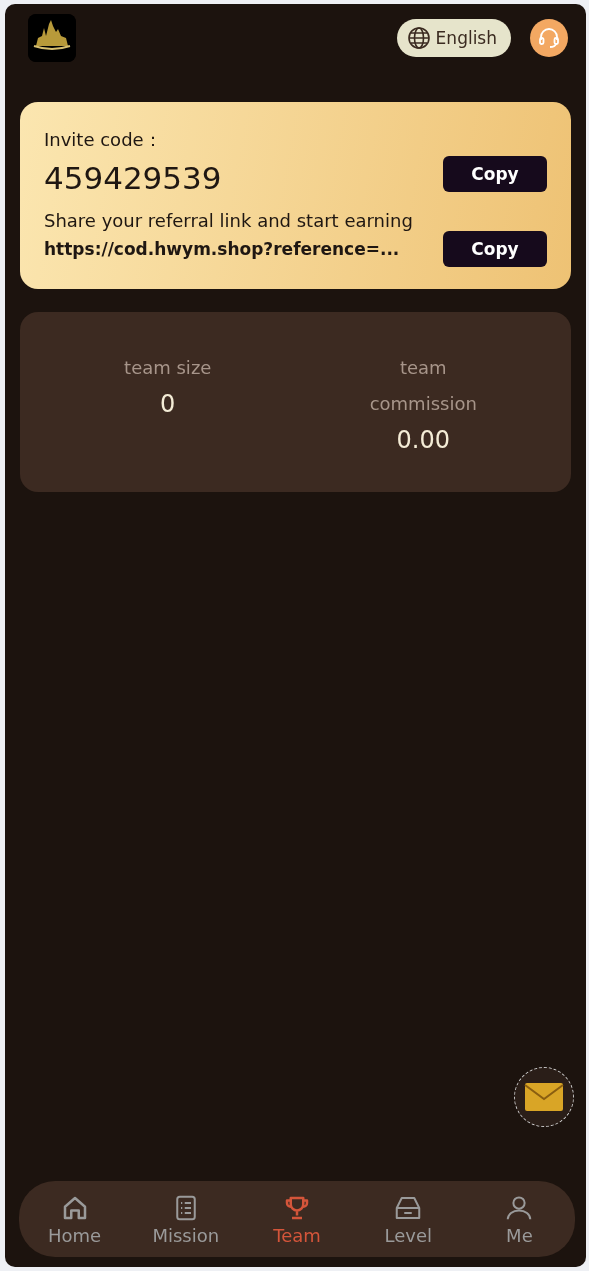 This screenshot has width=589, height=1271. I want to click on invite-code-label: Invite code：, so click(103, 140).